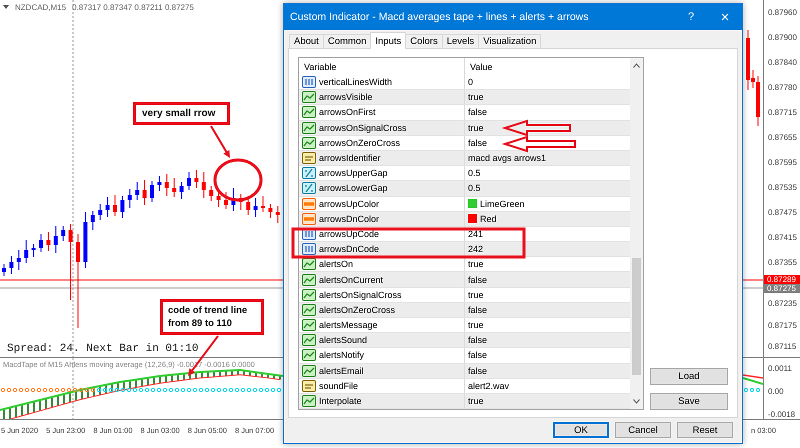 The image size is (800, 448). I want to click on scrollbar-thumb, so click(636, 316).